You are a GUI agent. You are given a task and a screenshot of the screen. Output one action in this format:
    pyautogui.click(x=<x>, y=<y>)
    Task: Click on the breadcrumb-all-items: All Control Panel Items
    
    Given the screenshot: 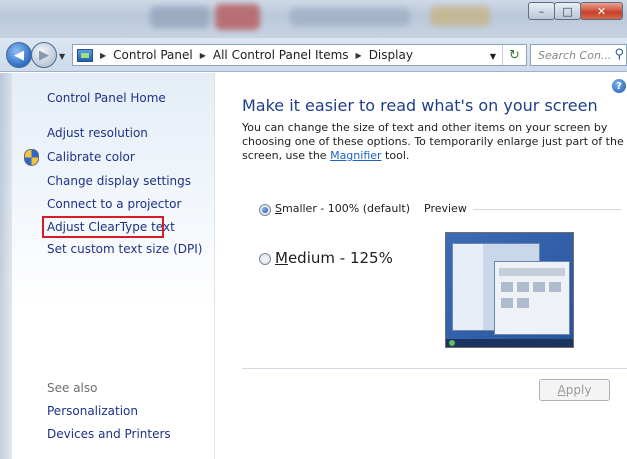 What is the action you would take?
    pyautogui.click(x=281, y=55)
    